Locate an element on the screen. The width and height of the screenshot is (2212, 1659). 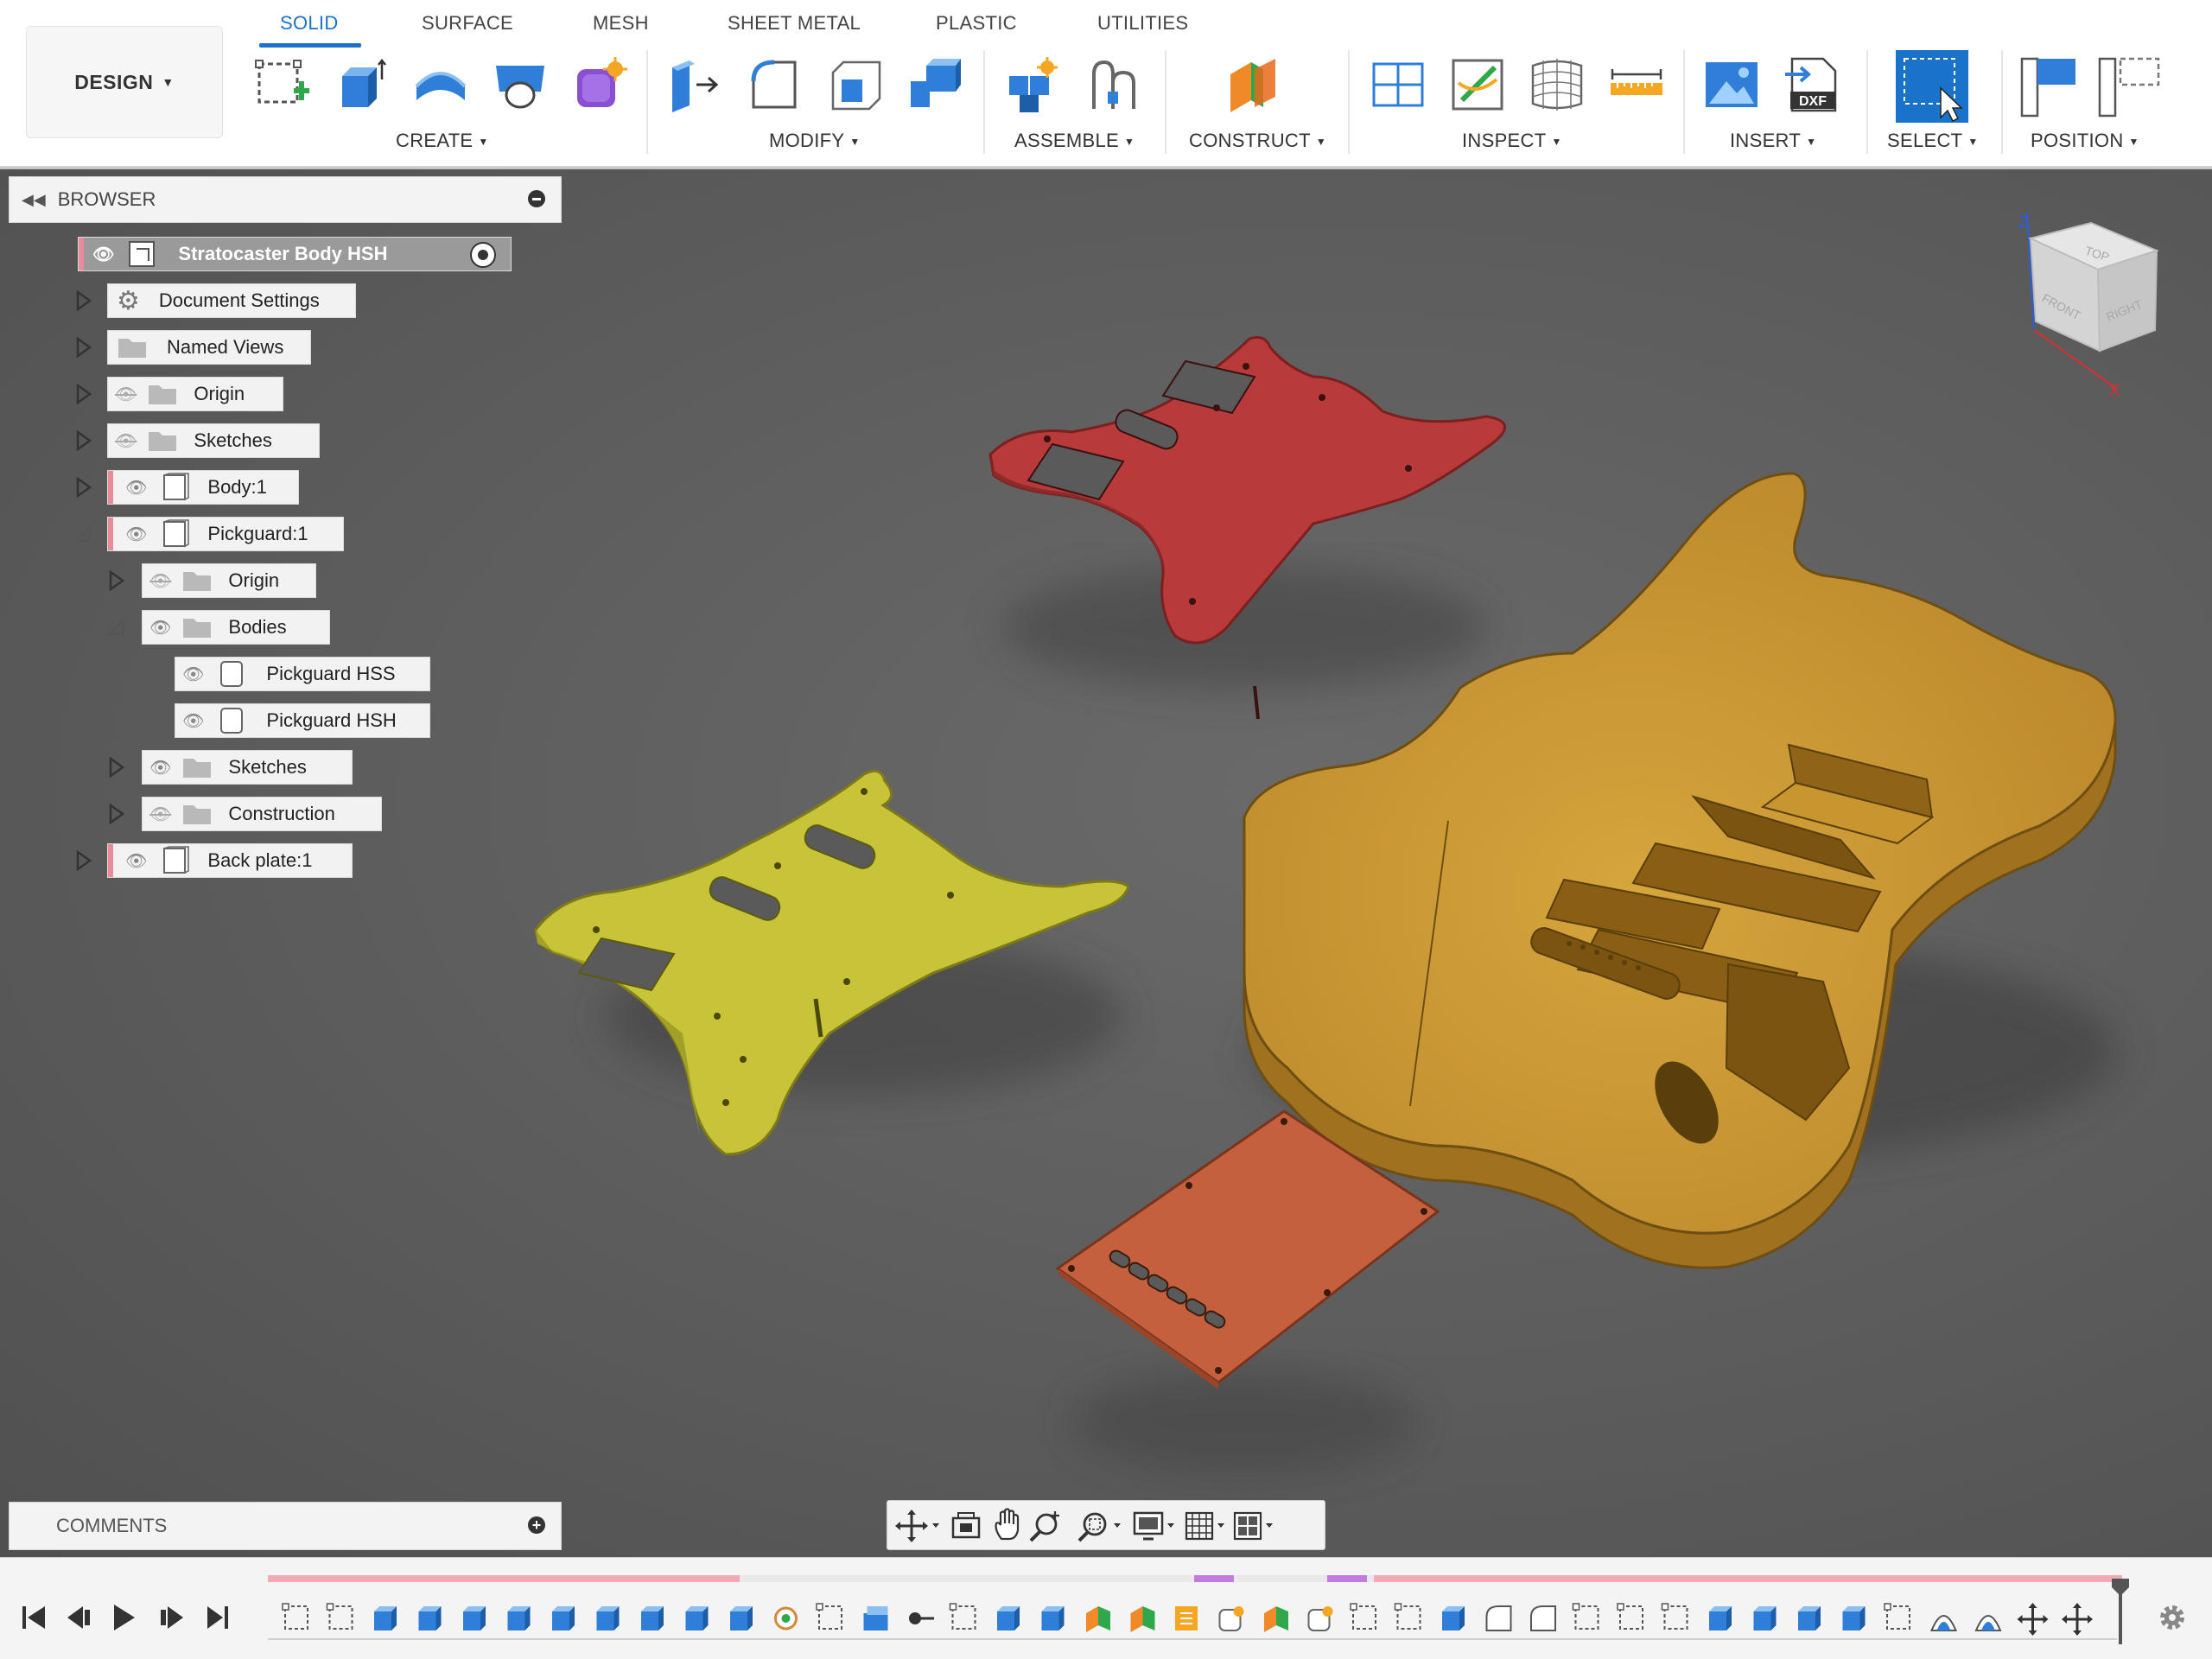
combine-icon is located at coordinates (935, 84).